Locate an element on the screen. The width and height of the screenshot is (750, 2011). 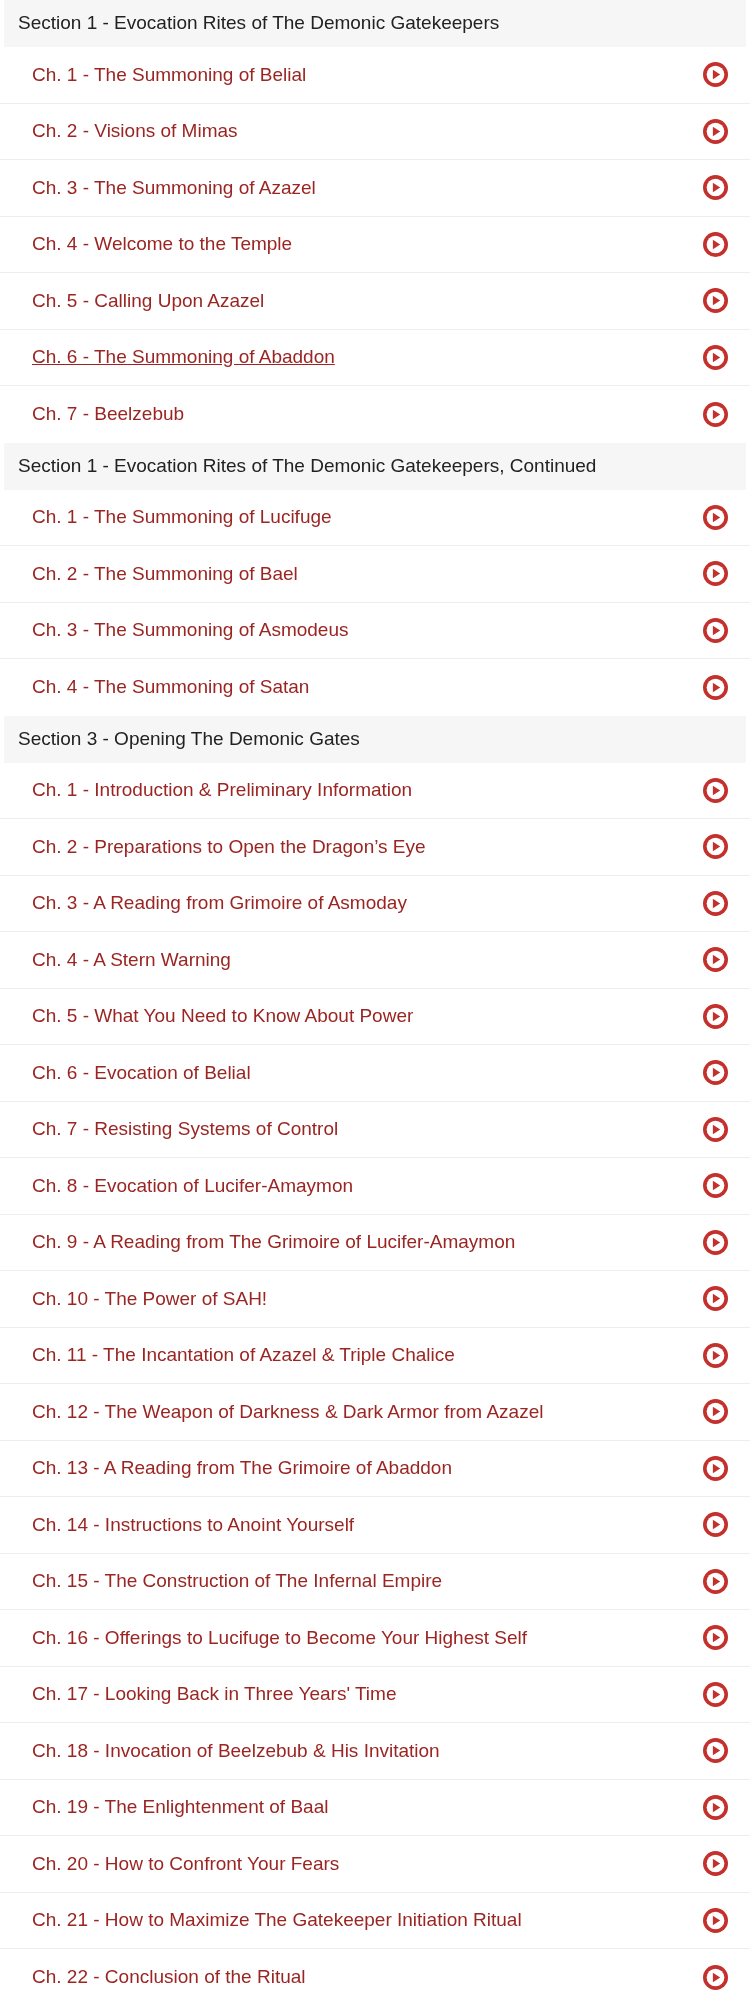
lesson-link: Ch. 3 - The Summoning of Asmodeus is located at coordinates (190, 630).